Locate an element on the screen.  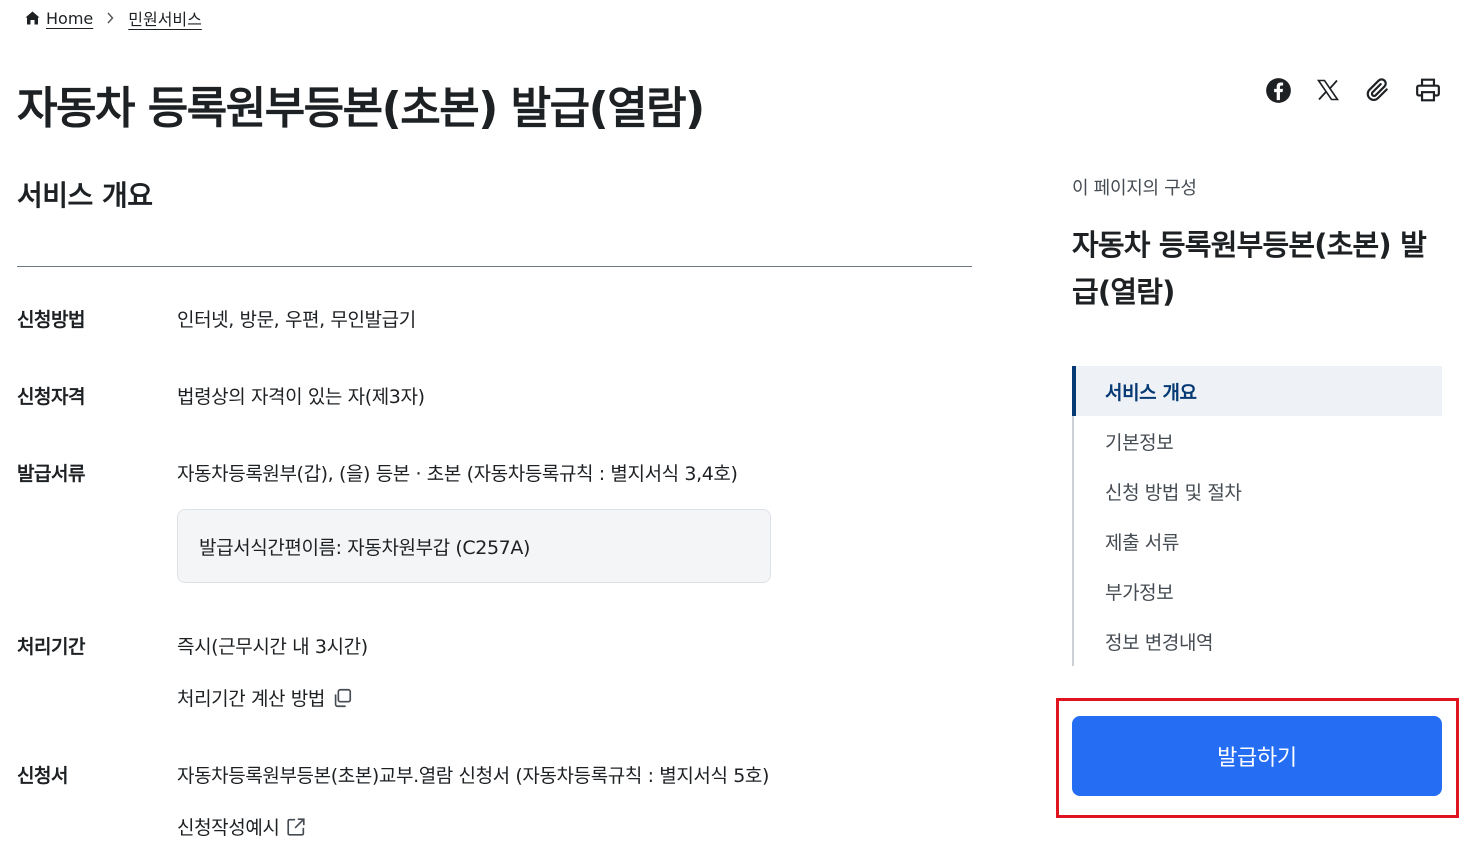
external-link-icon is located at coordinates (296, 827).